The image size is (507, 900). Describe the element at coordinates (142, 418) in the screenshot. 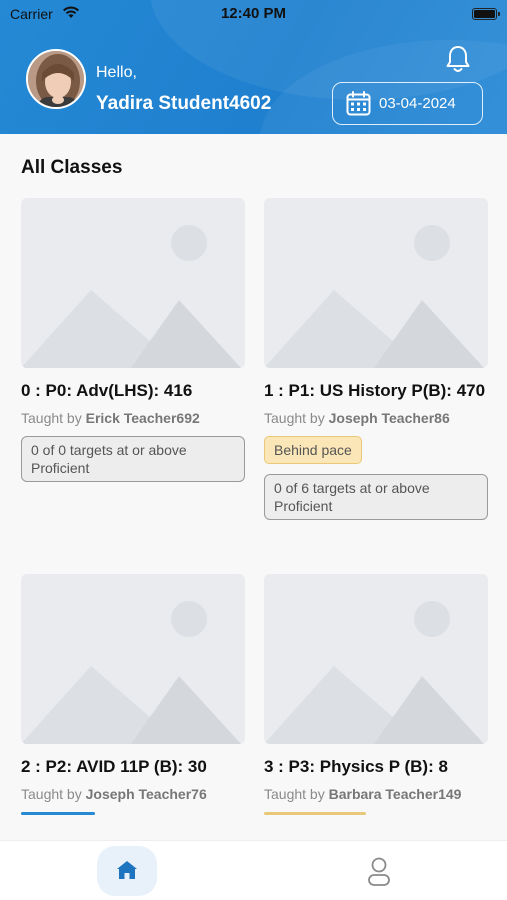

I see `teacher-name: Erick Teacher692` at that location.